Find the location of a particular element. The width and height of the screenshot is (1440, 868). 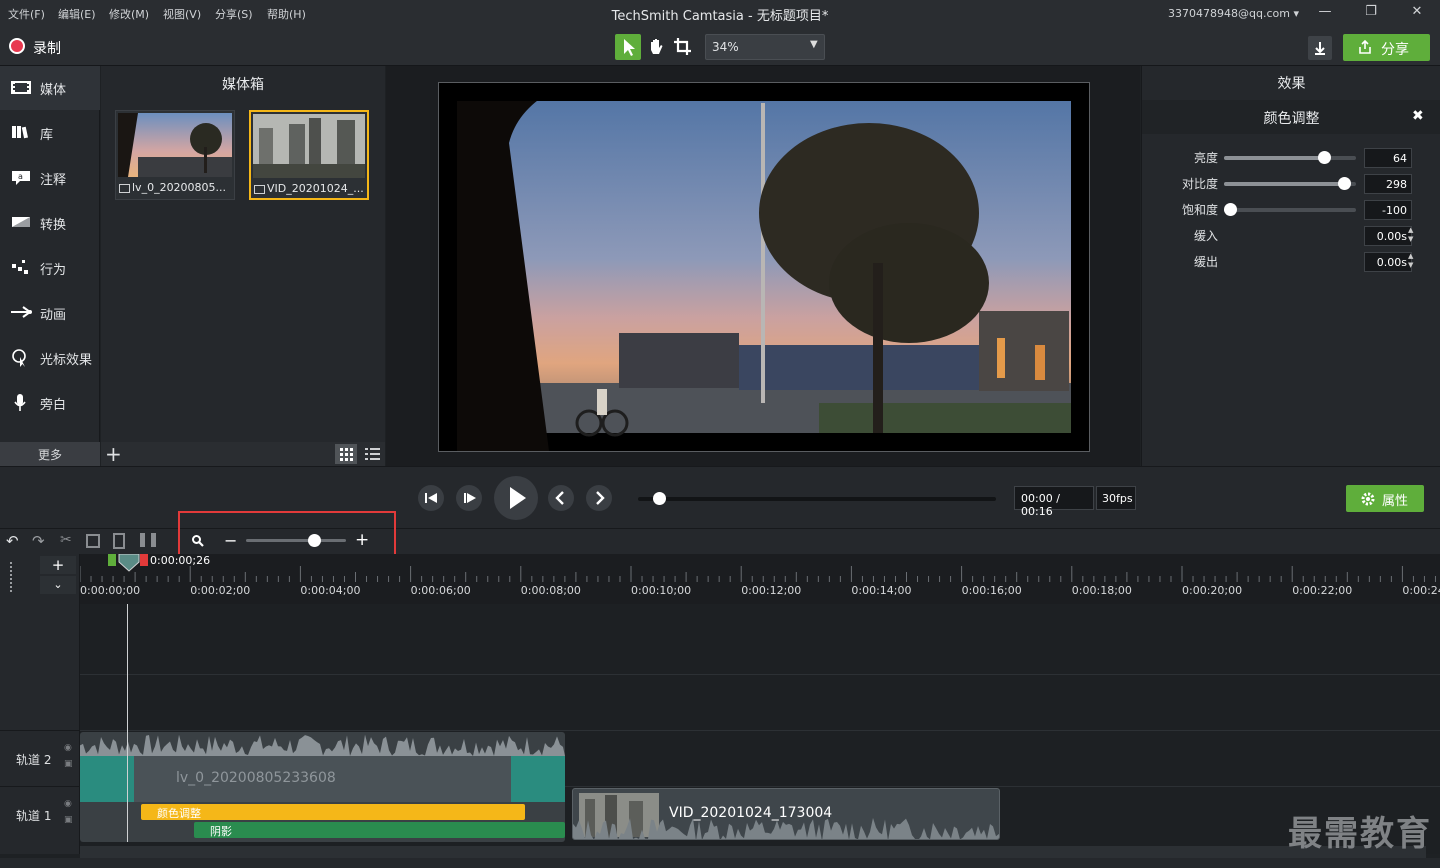

add-track-button: + is located at coordinates (58, 565).